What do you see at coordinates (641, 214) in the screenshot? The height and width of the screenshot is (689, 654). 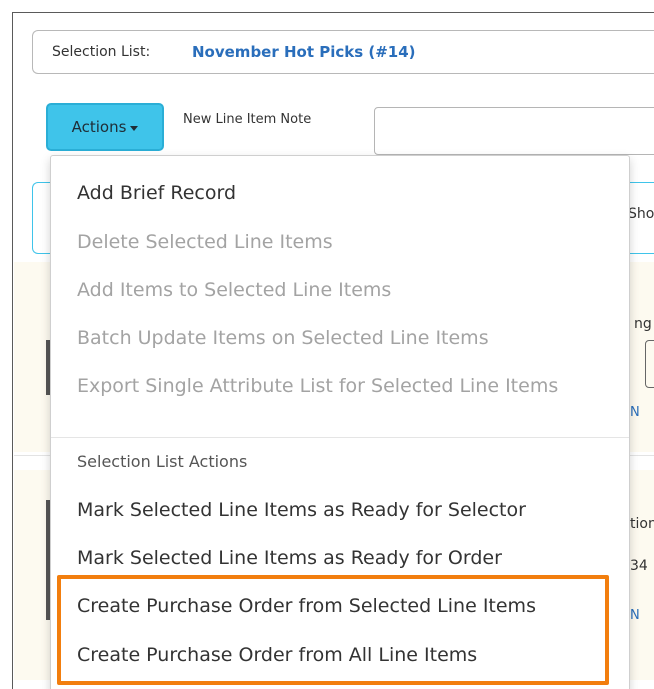 I see `background-tab-text: Sho` at bounding box center [641, 214].